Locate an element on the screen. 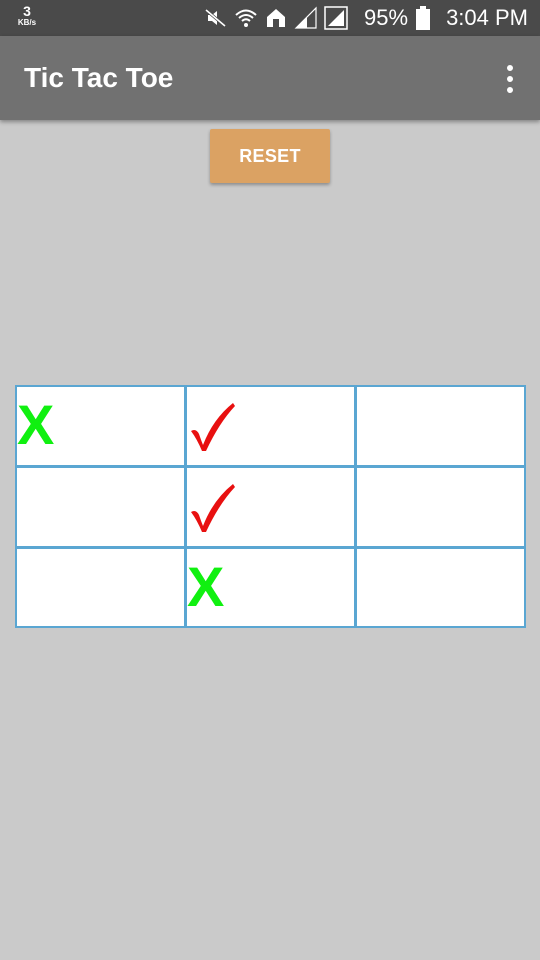 Image resolution: width=540 pixels, height=960 pixels. signal-full-icon is located at coordinates (336, 18).